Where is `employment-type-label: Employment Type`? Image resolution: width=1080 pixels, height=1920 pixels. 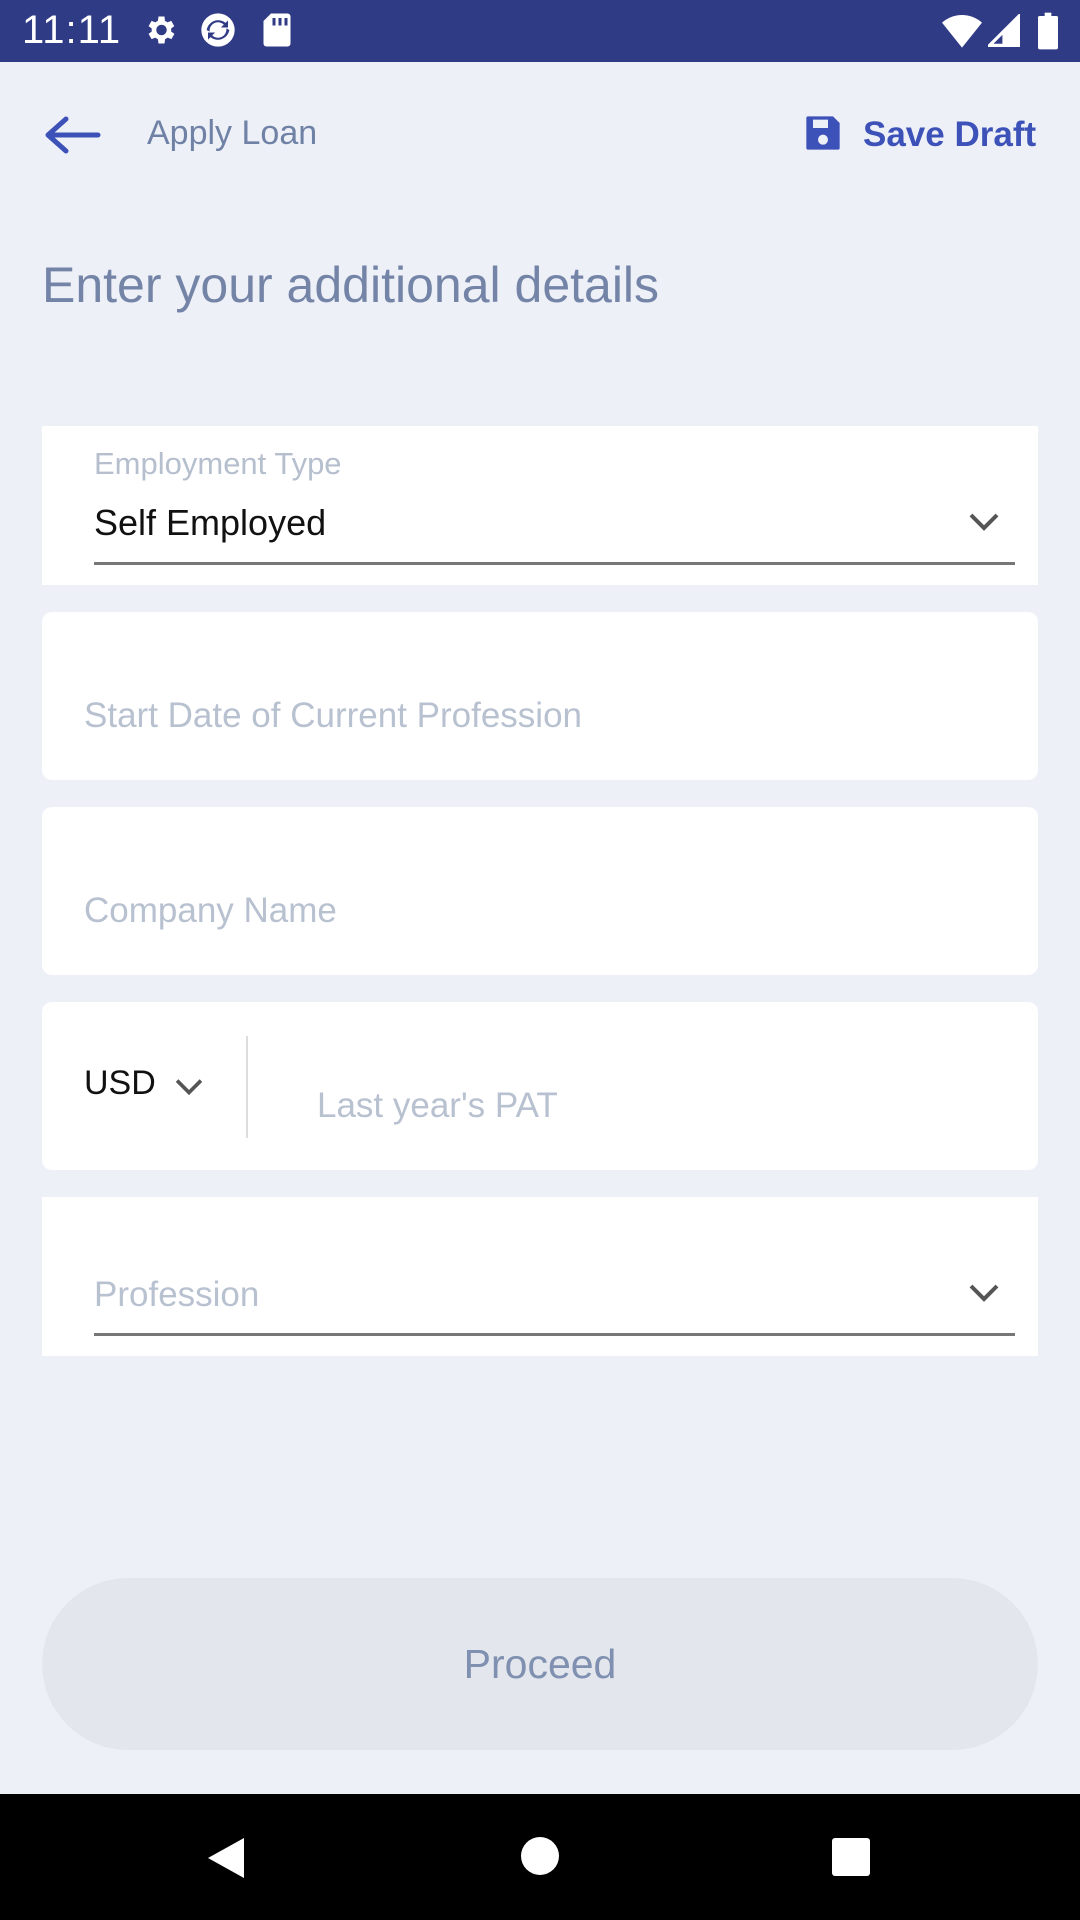 employment-type-label: Employment Type is located at coordinates (218, 463).